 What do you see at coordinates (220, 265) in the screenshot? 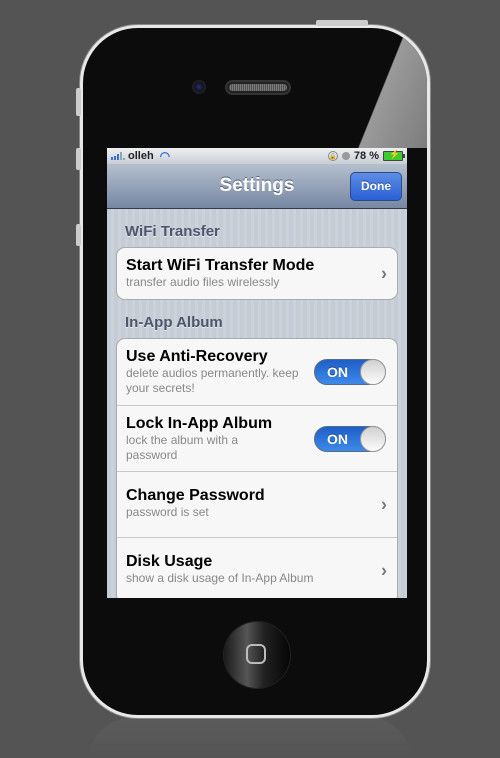
I see `cell-title: Start WiFi Transfer Mode` at bounding box center [220, 265].